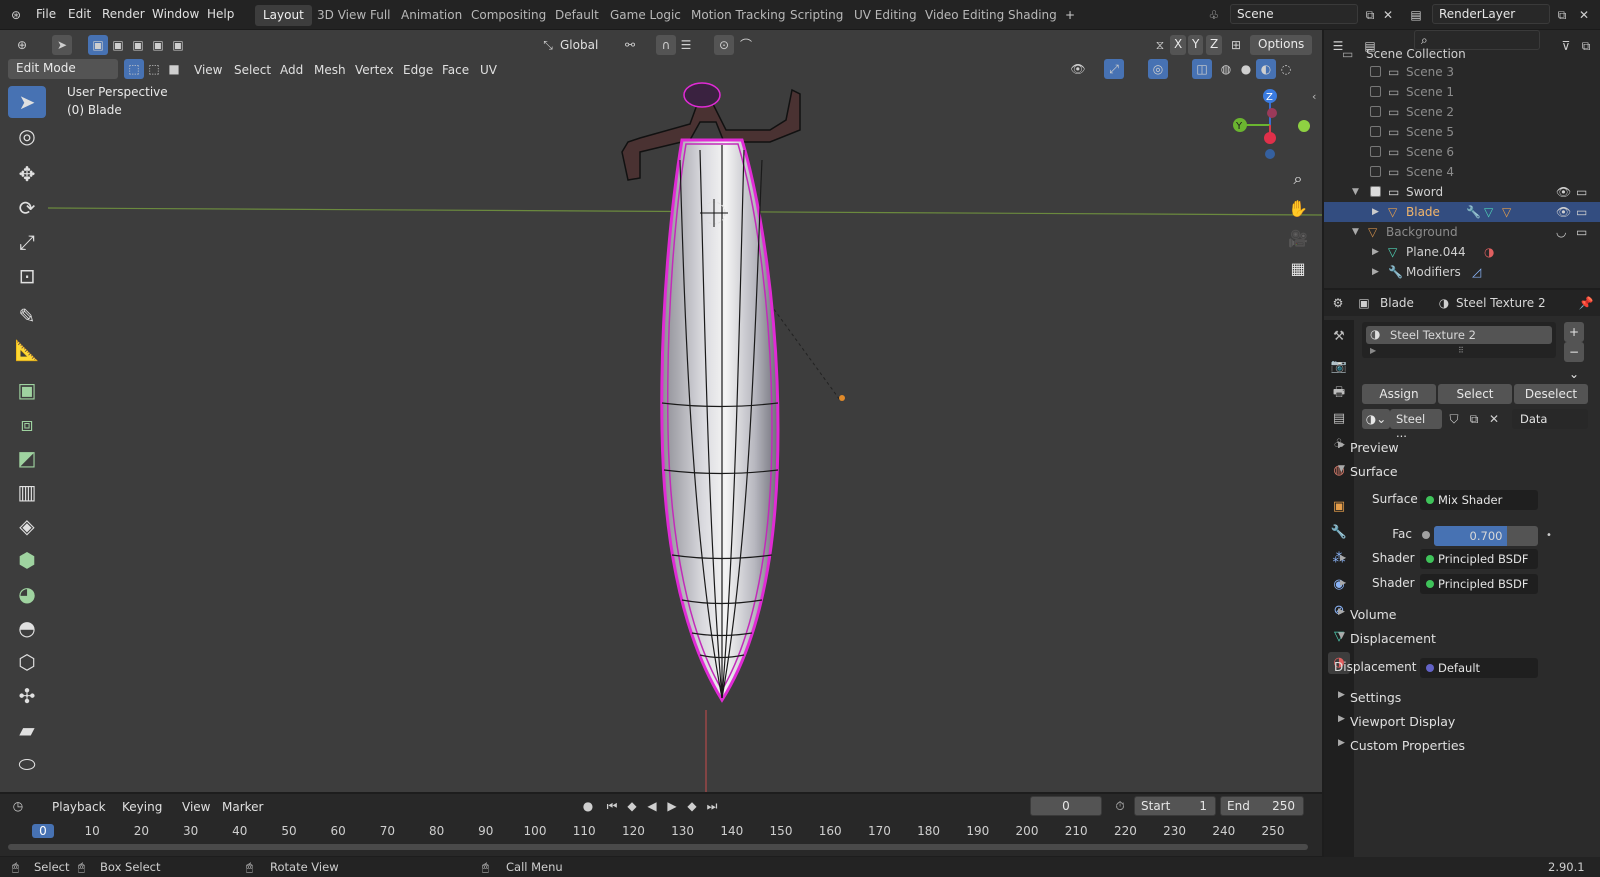 The height and width of the screenshot is (877, 1600). Describe the element at coordinates (964, 15) in the screenshot. I see `tab-video-editing: Video Editing` at that location.